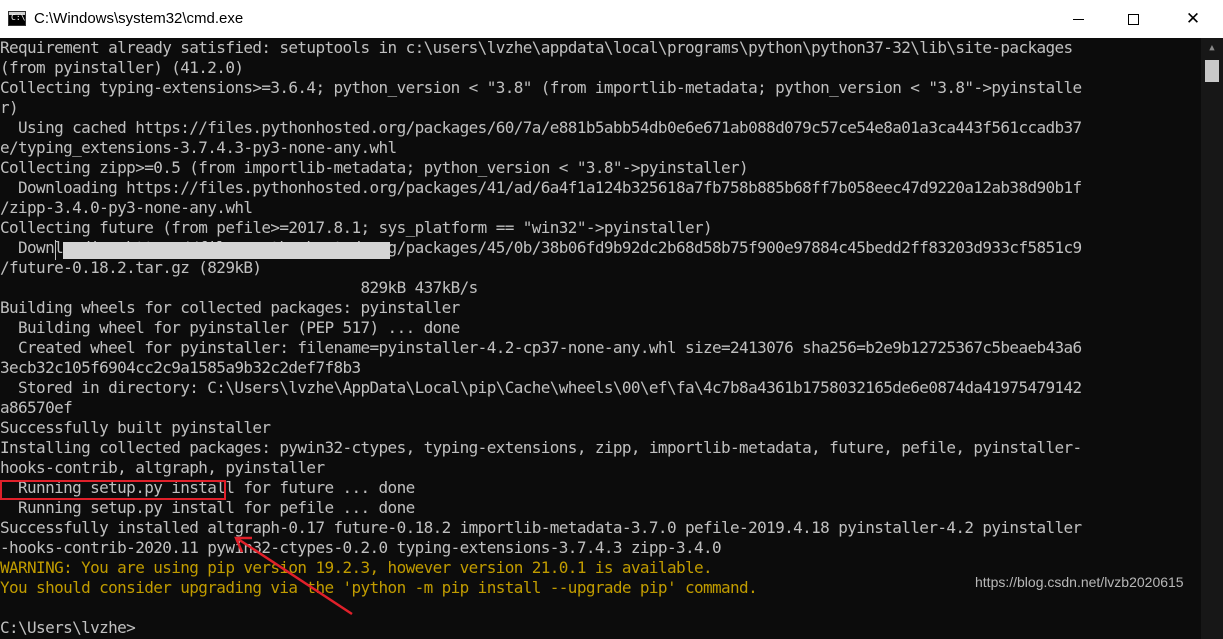  I want to click on annotation-arrow-icon, so click(293, 576).